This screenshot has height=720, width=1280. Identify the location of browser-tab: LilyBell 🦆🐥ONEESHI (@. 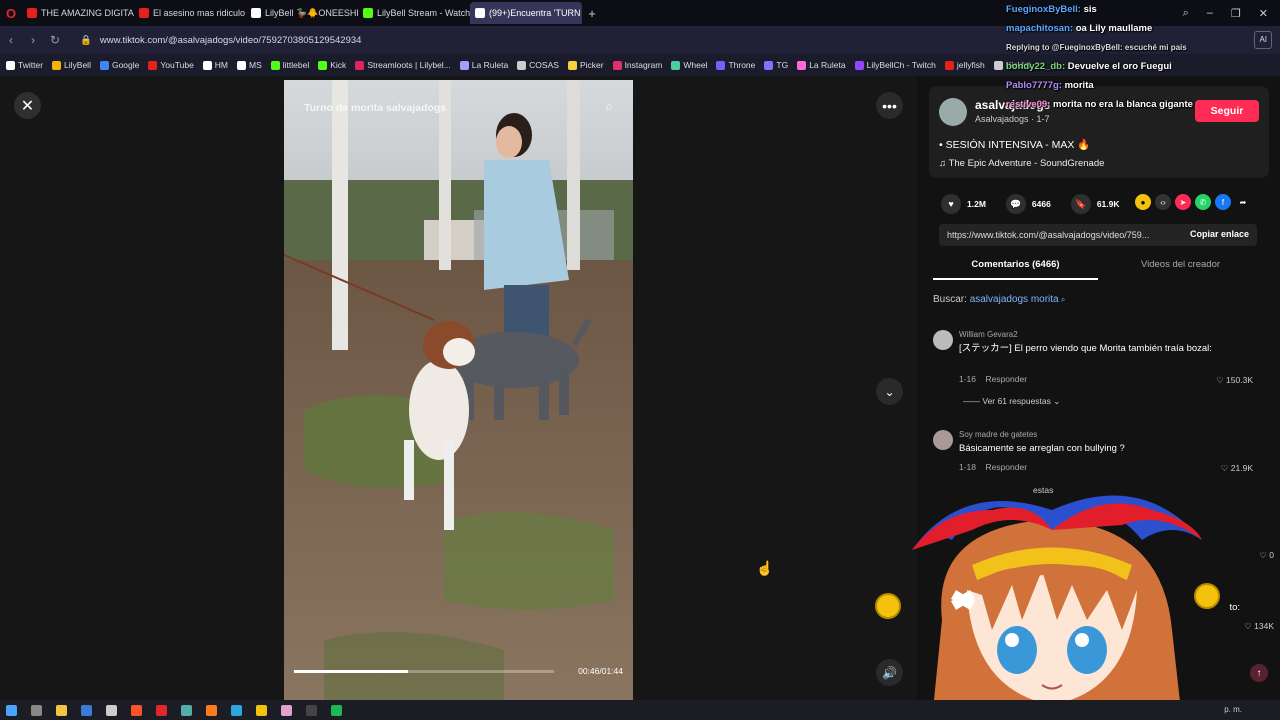
(302, 13).